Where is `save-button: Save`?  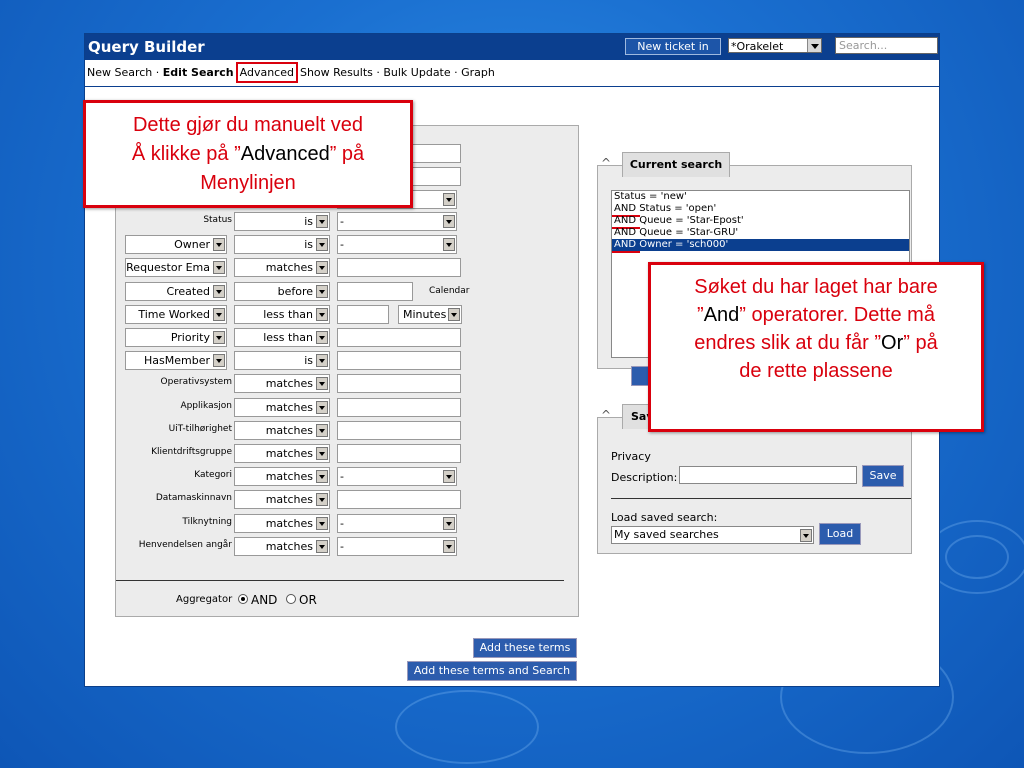
save-button: Save is located at coordinates (883, 476).